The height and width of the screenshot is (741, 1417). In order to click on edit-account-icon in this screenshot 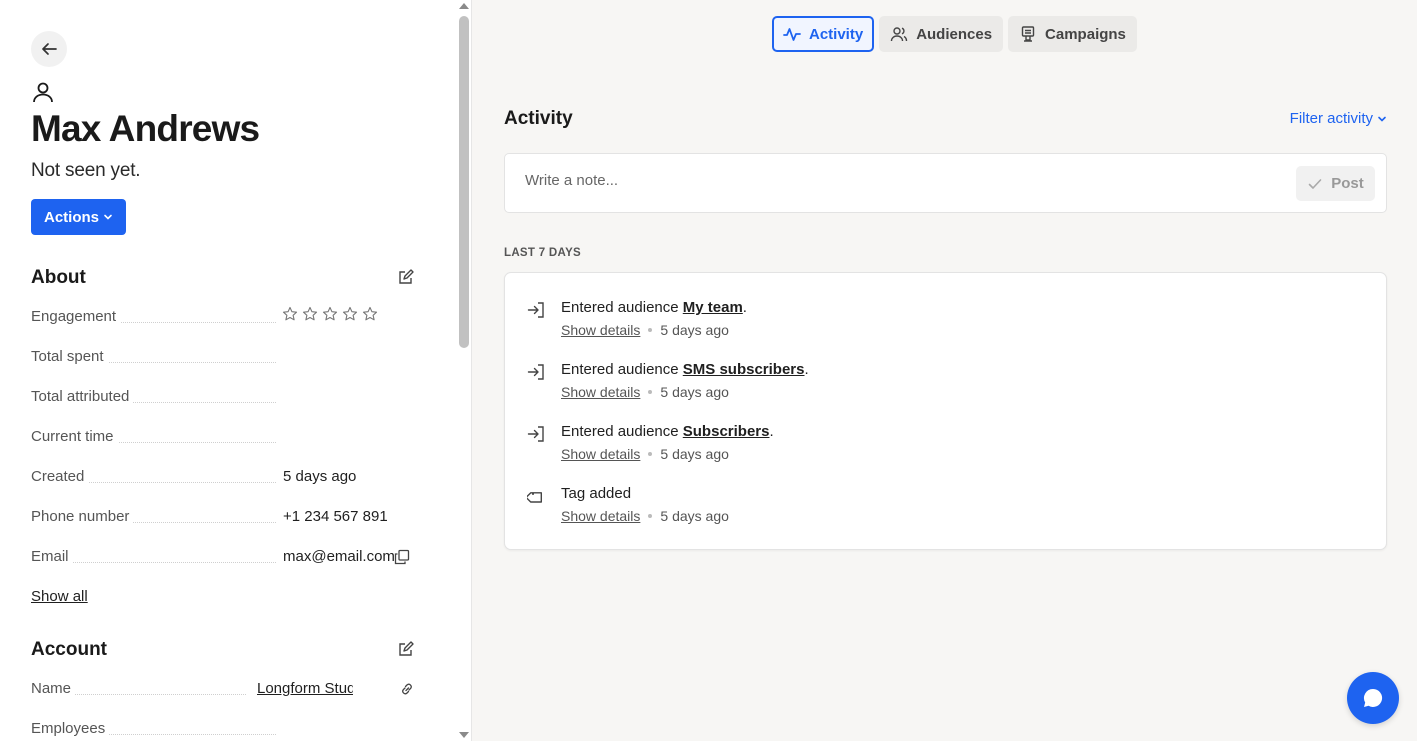, I will do `click(406, 649)`.